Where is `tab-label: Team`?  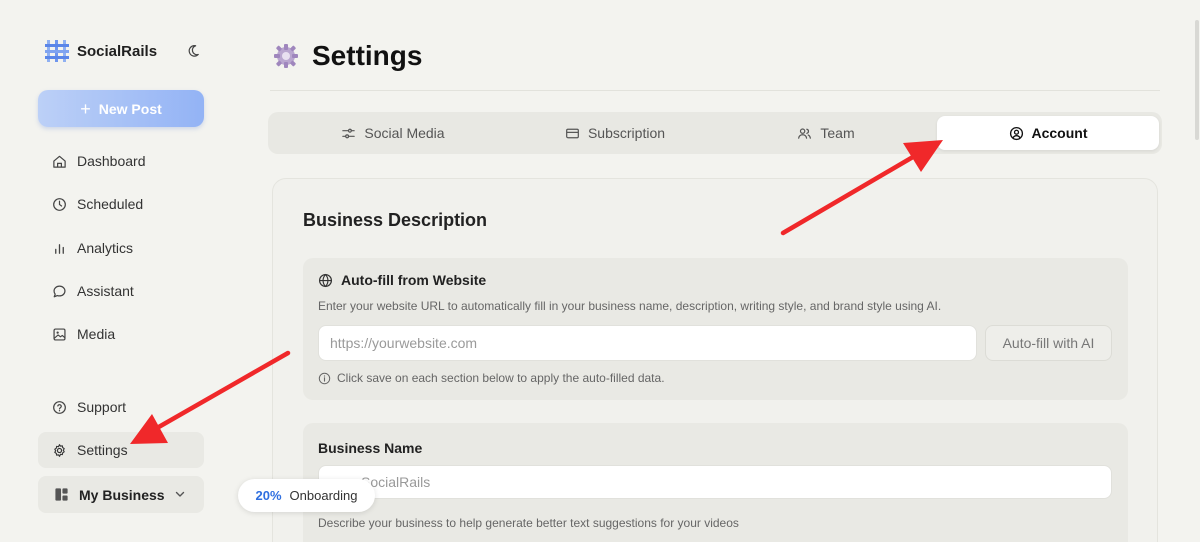
tab-label: Team is located at coordinates (837, 133).